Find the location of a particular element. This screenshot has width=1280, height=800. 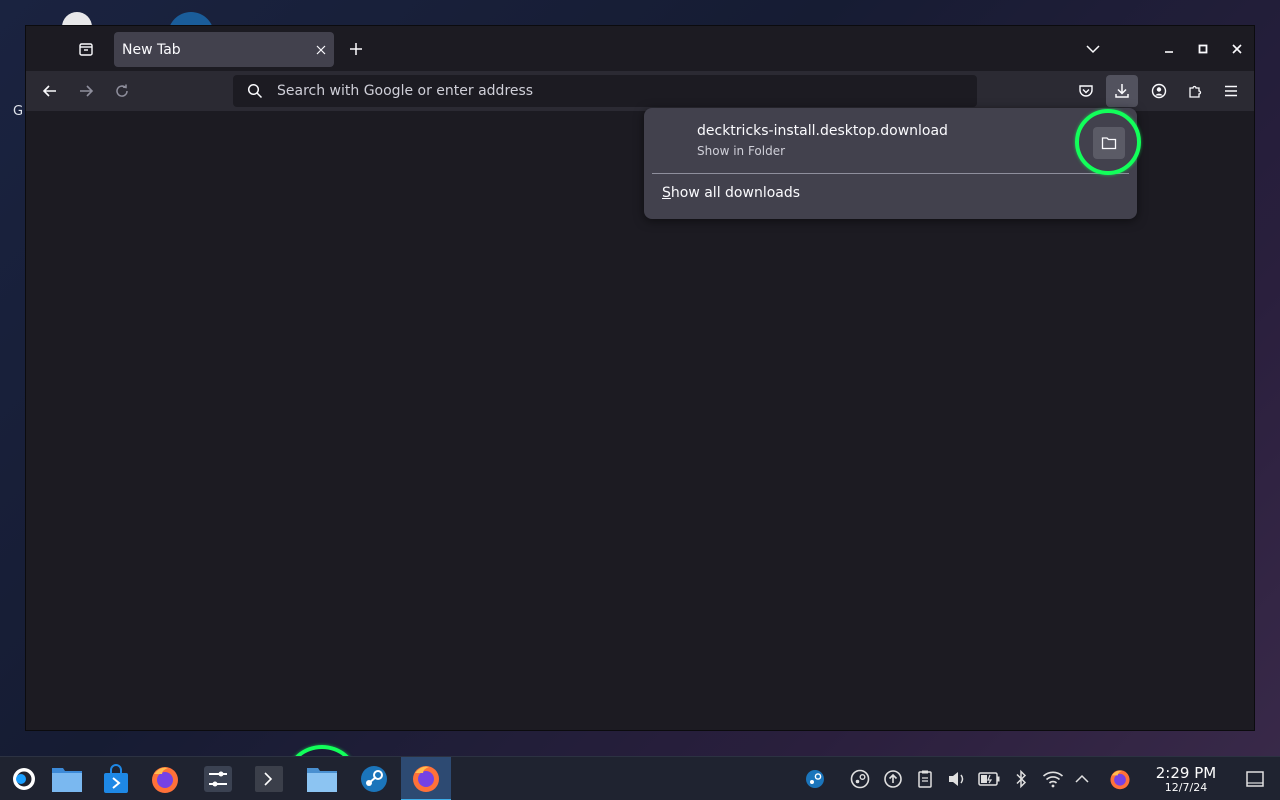

arrow-right-icon is located at coordinates (87, 91).